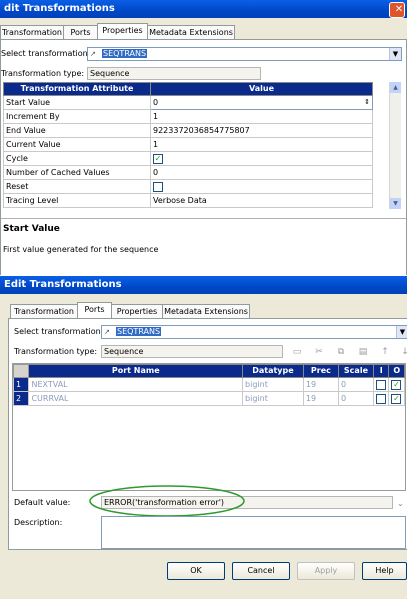  I want to click on description-label: Description:, so click(38, 522).